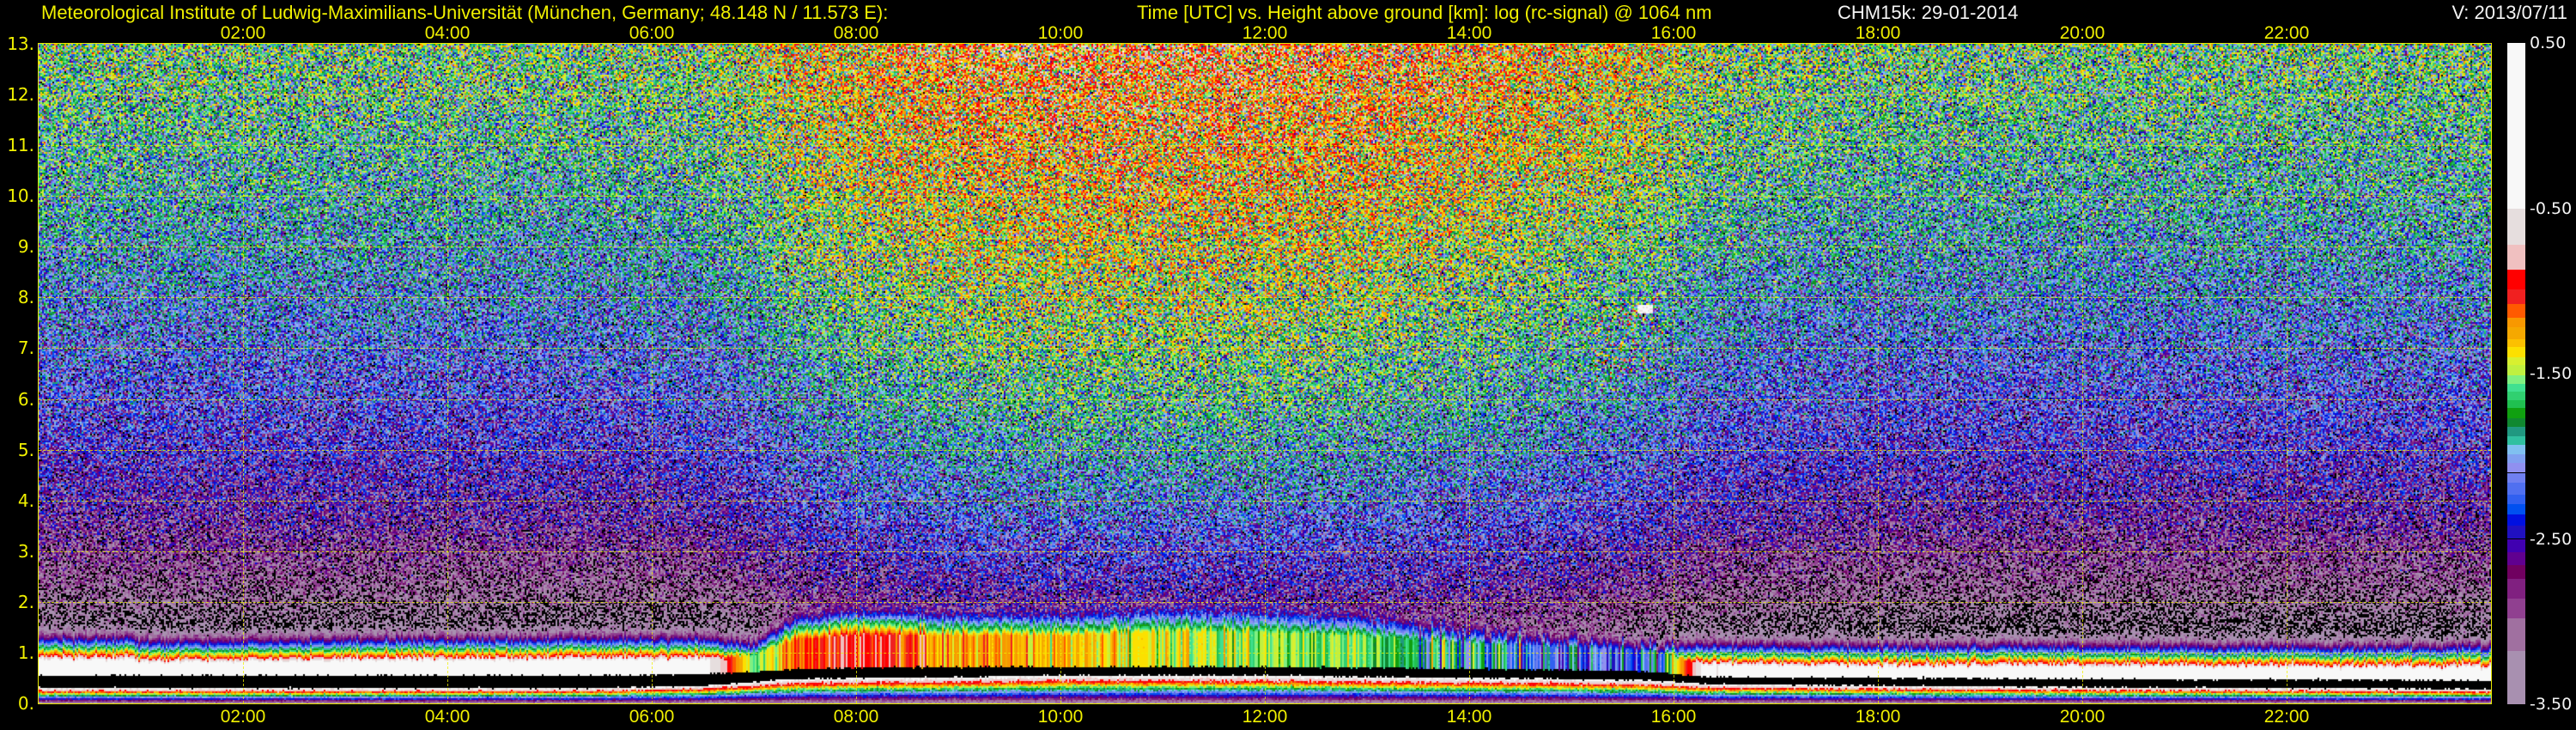  Describe the element at coordinates (2548, 42) in the screenshot. I see `colorbar-tick-label: 0.50` at that location.